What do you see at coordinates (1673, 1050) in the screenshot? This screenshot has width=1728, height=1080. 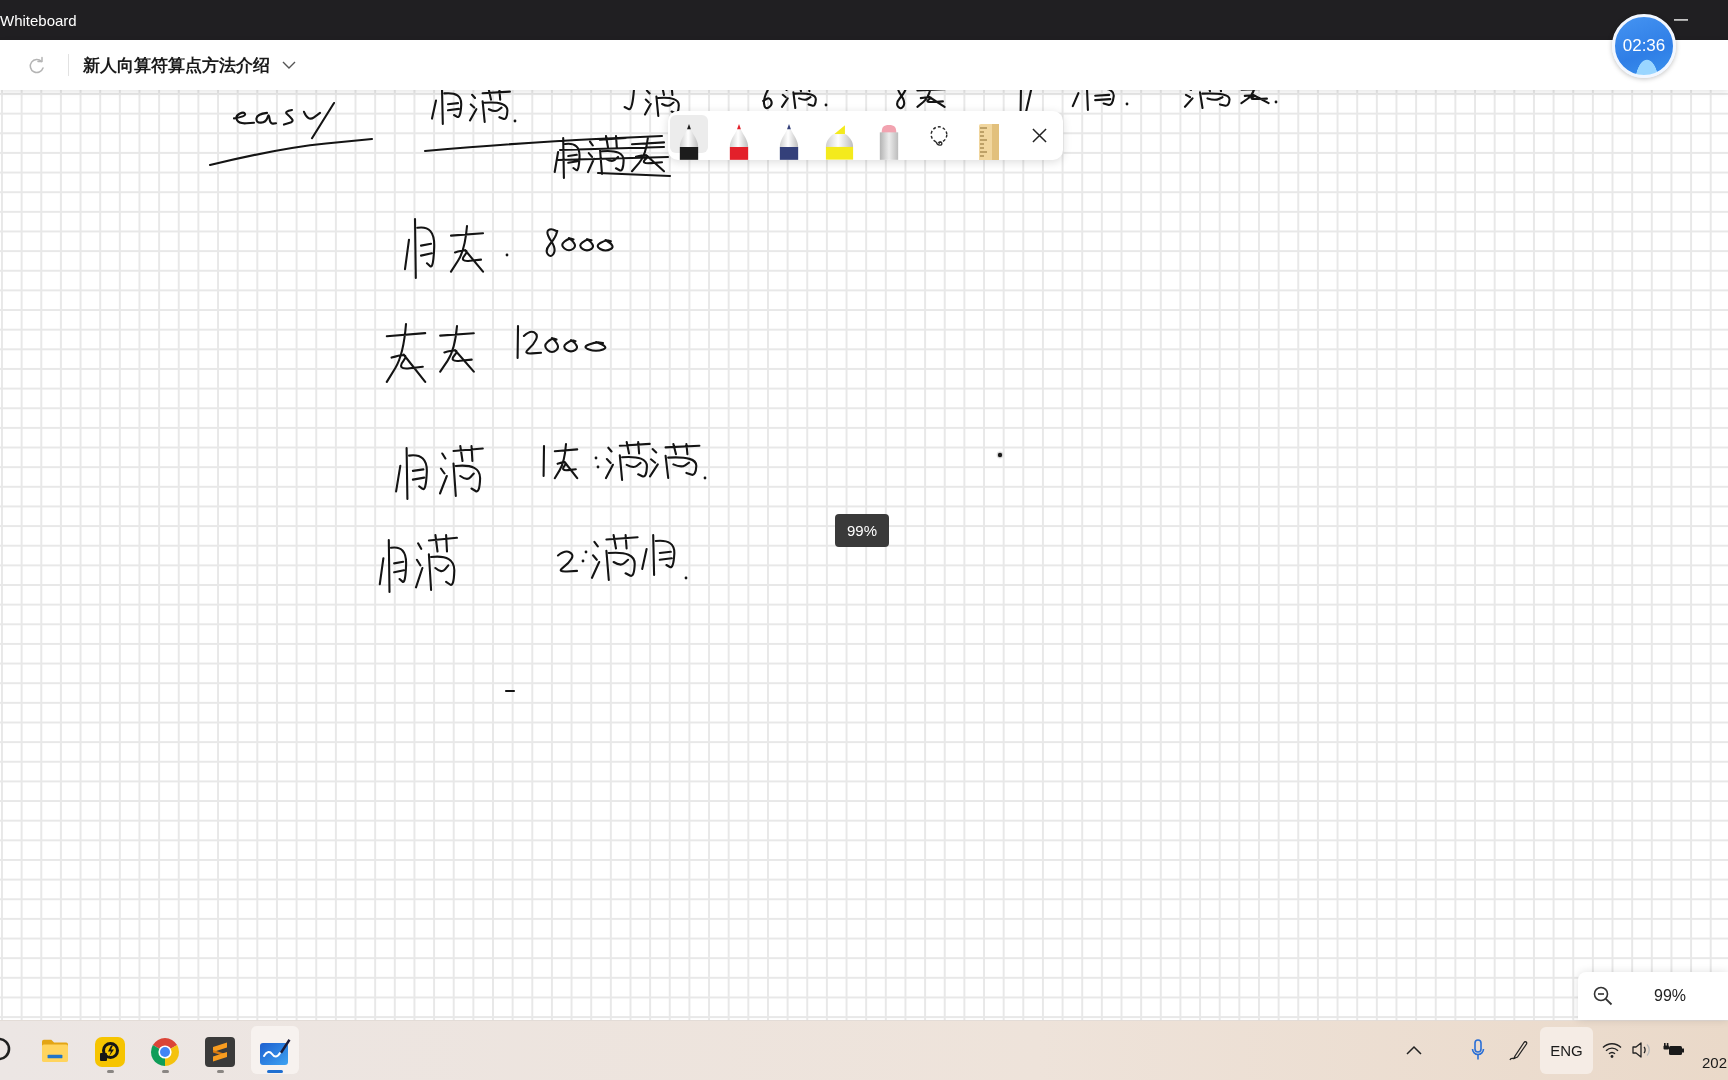 I see `battery-icon` at bounding box center [1673, 1050].